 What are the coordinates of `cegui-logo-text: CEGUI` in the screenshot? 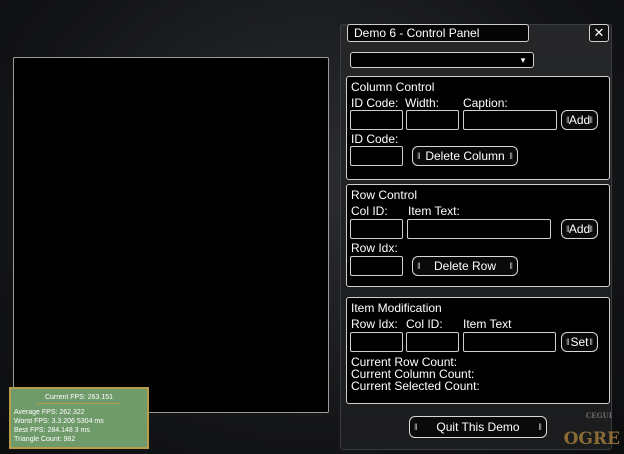 It's located at (598, 415).